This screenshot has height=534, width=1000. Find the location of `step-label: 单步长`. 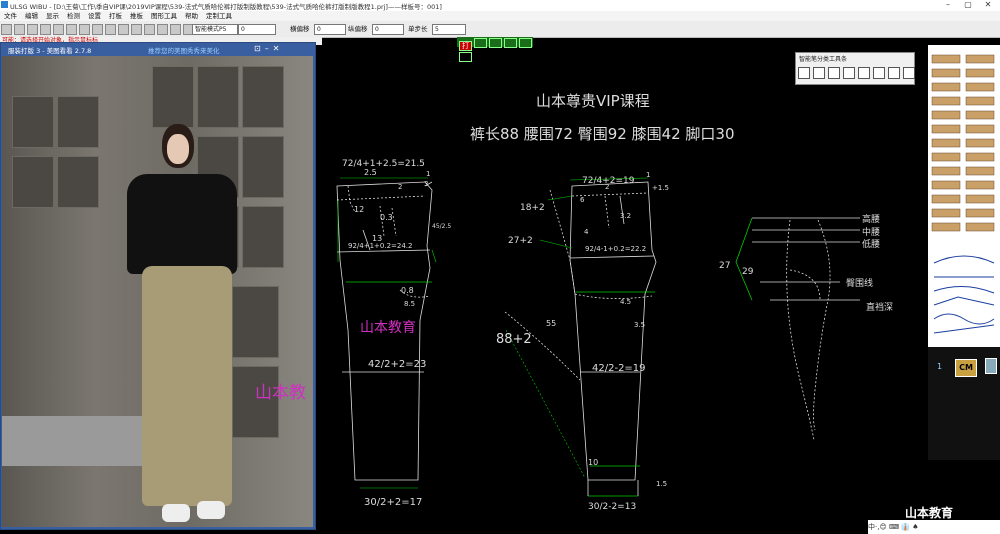

step-label: 单步长 is located at coordinates (418, 29).